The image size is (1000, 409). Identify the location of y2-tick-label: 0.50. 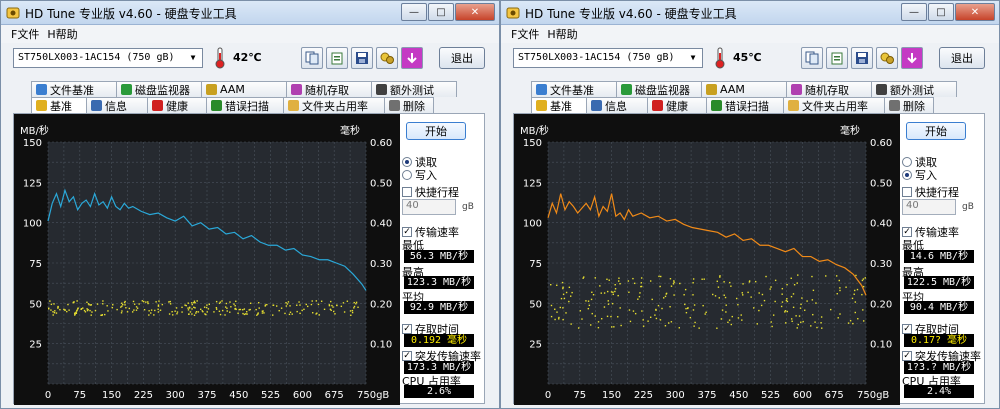
(881, 183).